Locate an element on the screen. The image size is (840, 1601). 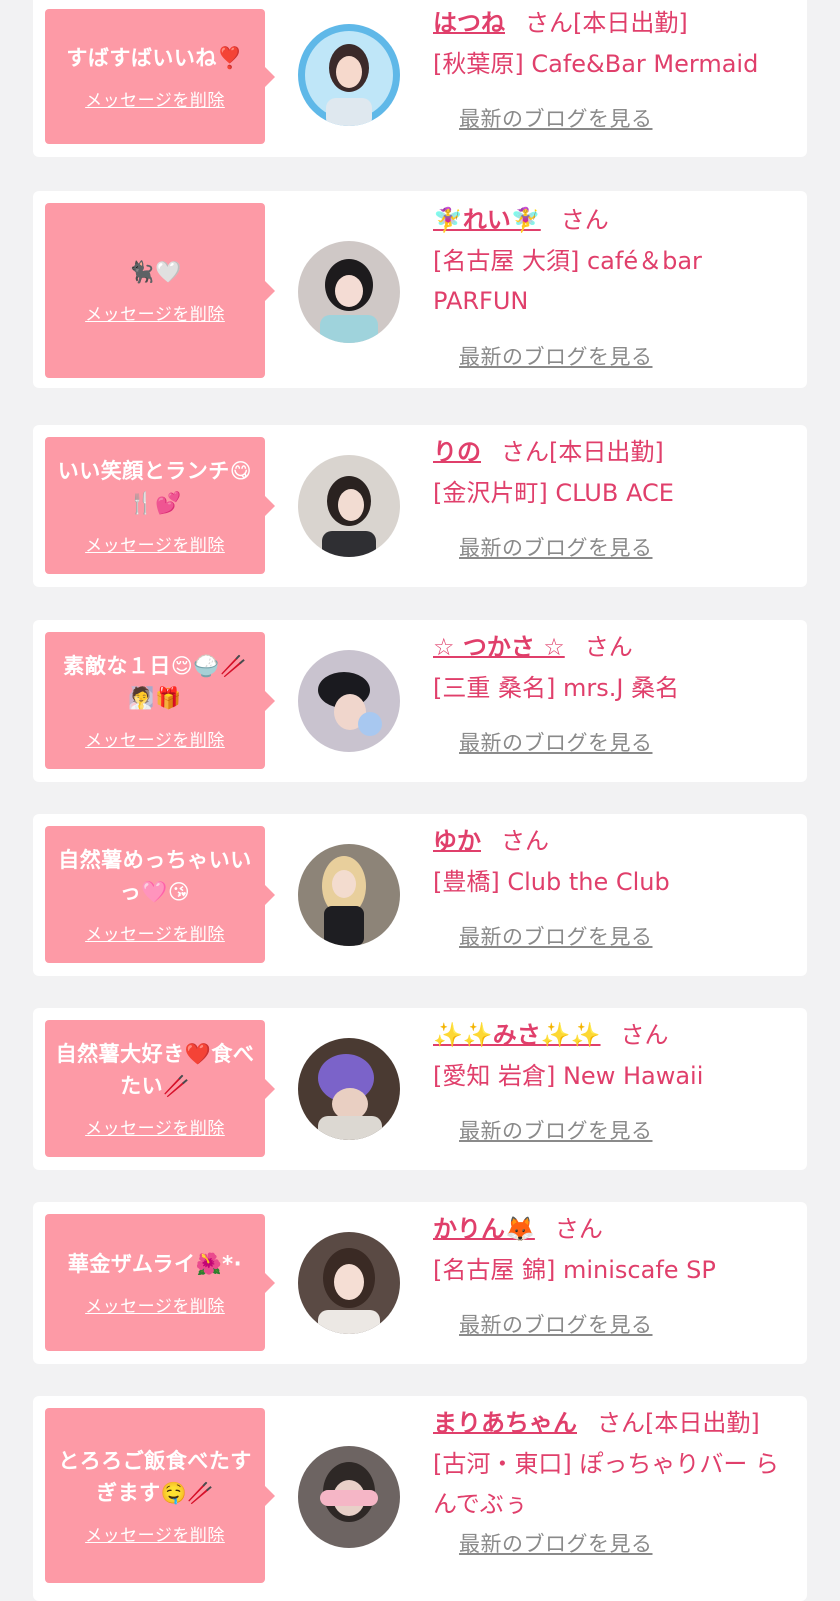
cast-info: ゆか さん [豊橋] Club the Club is located at coordinates (613, 863).